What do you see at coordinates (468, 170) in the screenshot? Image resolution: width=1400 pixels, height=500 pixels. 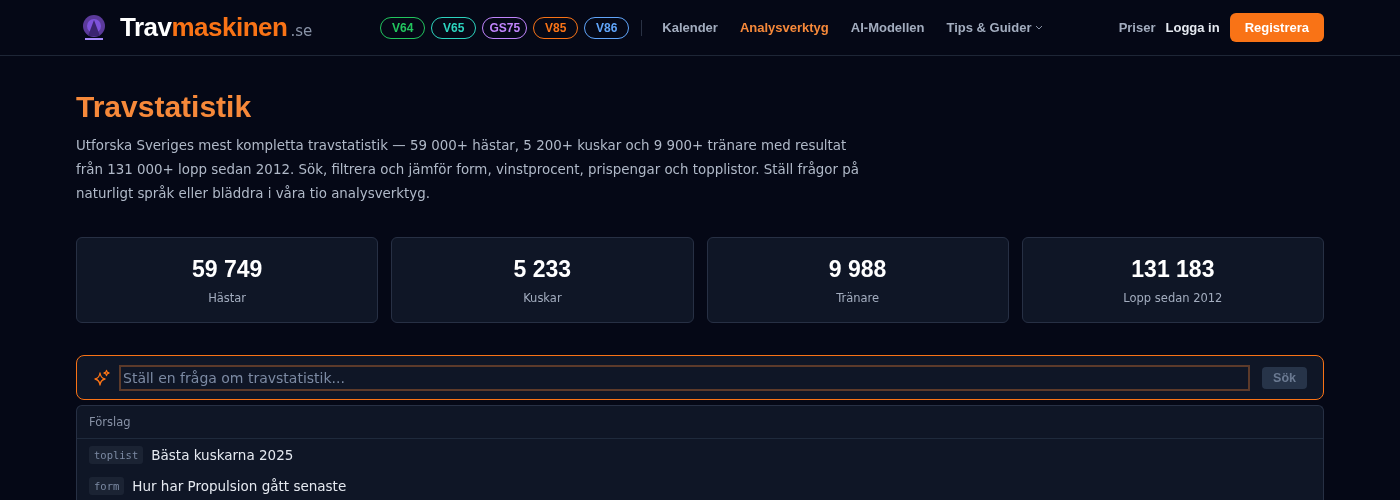 I see `intro-paragraph: Utforska Sveriges mest kompletta travstatistik — 59 000+ hästar, 5 200+ kuskar och 9 900+ tränare med resultat från 131 000+ lopp sedan 2012. Sök, filtrera och jämför form, vinstprocent, prispengar och topplistor. Ställ frågor på naturligt språk eller bläddra i våra tio analysverktyg.` at bounding box center [468, 170].